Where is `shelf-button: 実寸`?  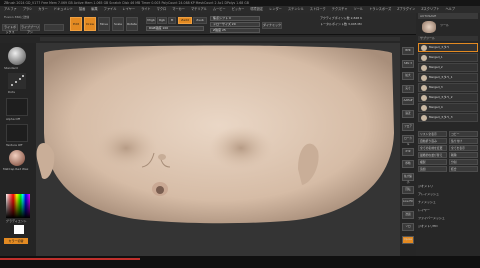
shelf-button: 実寸 is located at coordinates (408, 88).